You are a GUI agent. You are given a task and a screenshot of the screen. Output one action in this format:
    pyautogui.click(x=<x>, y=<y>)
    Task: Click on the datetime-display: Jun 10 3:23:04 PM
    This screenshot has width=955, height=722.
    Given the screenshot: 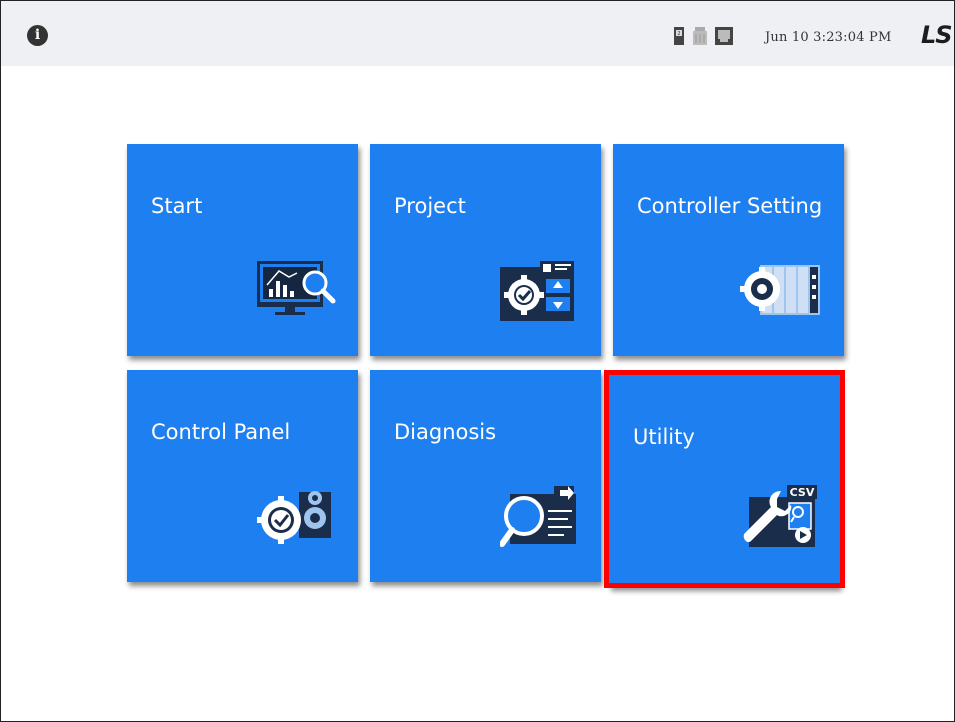 What is the action you would take?
    pyautogui.click(x=828, y=37)
    